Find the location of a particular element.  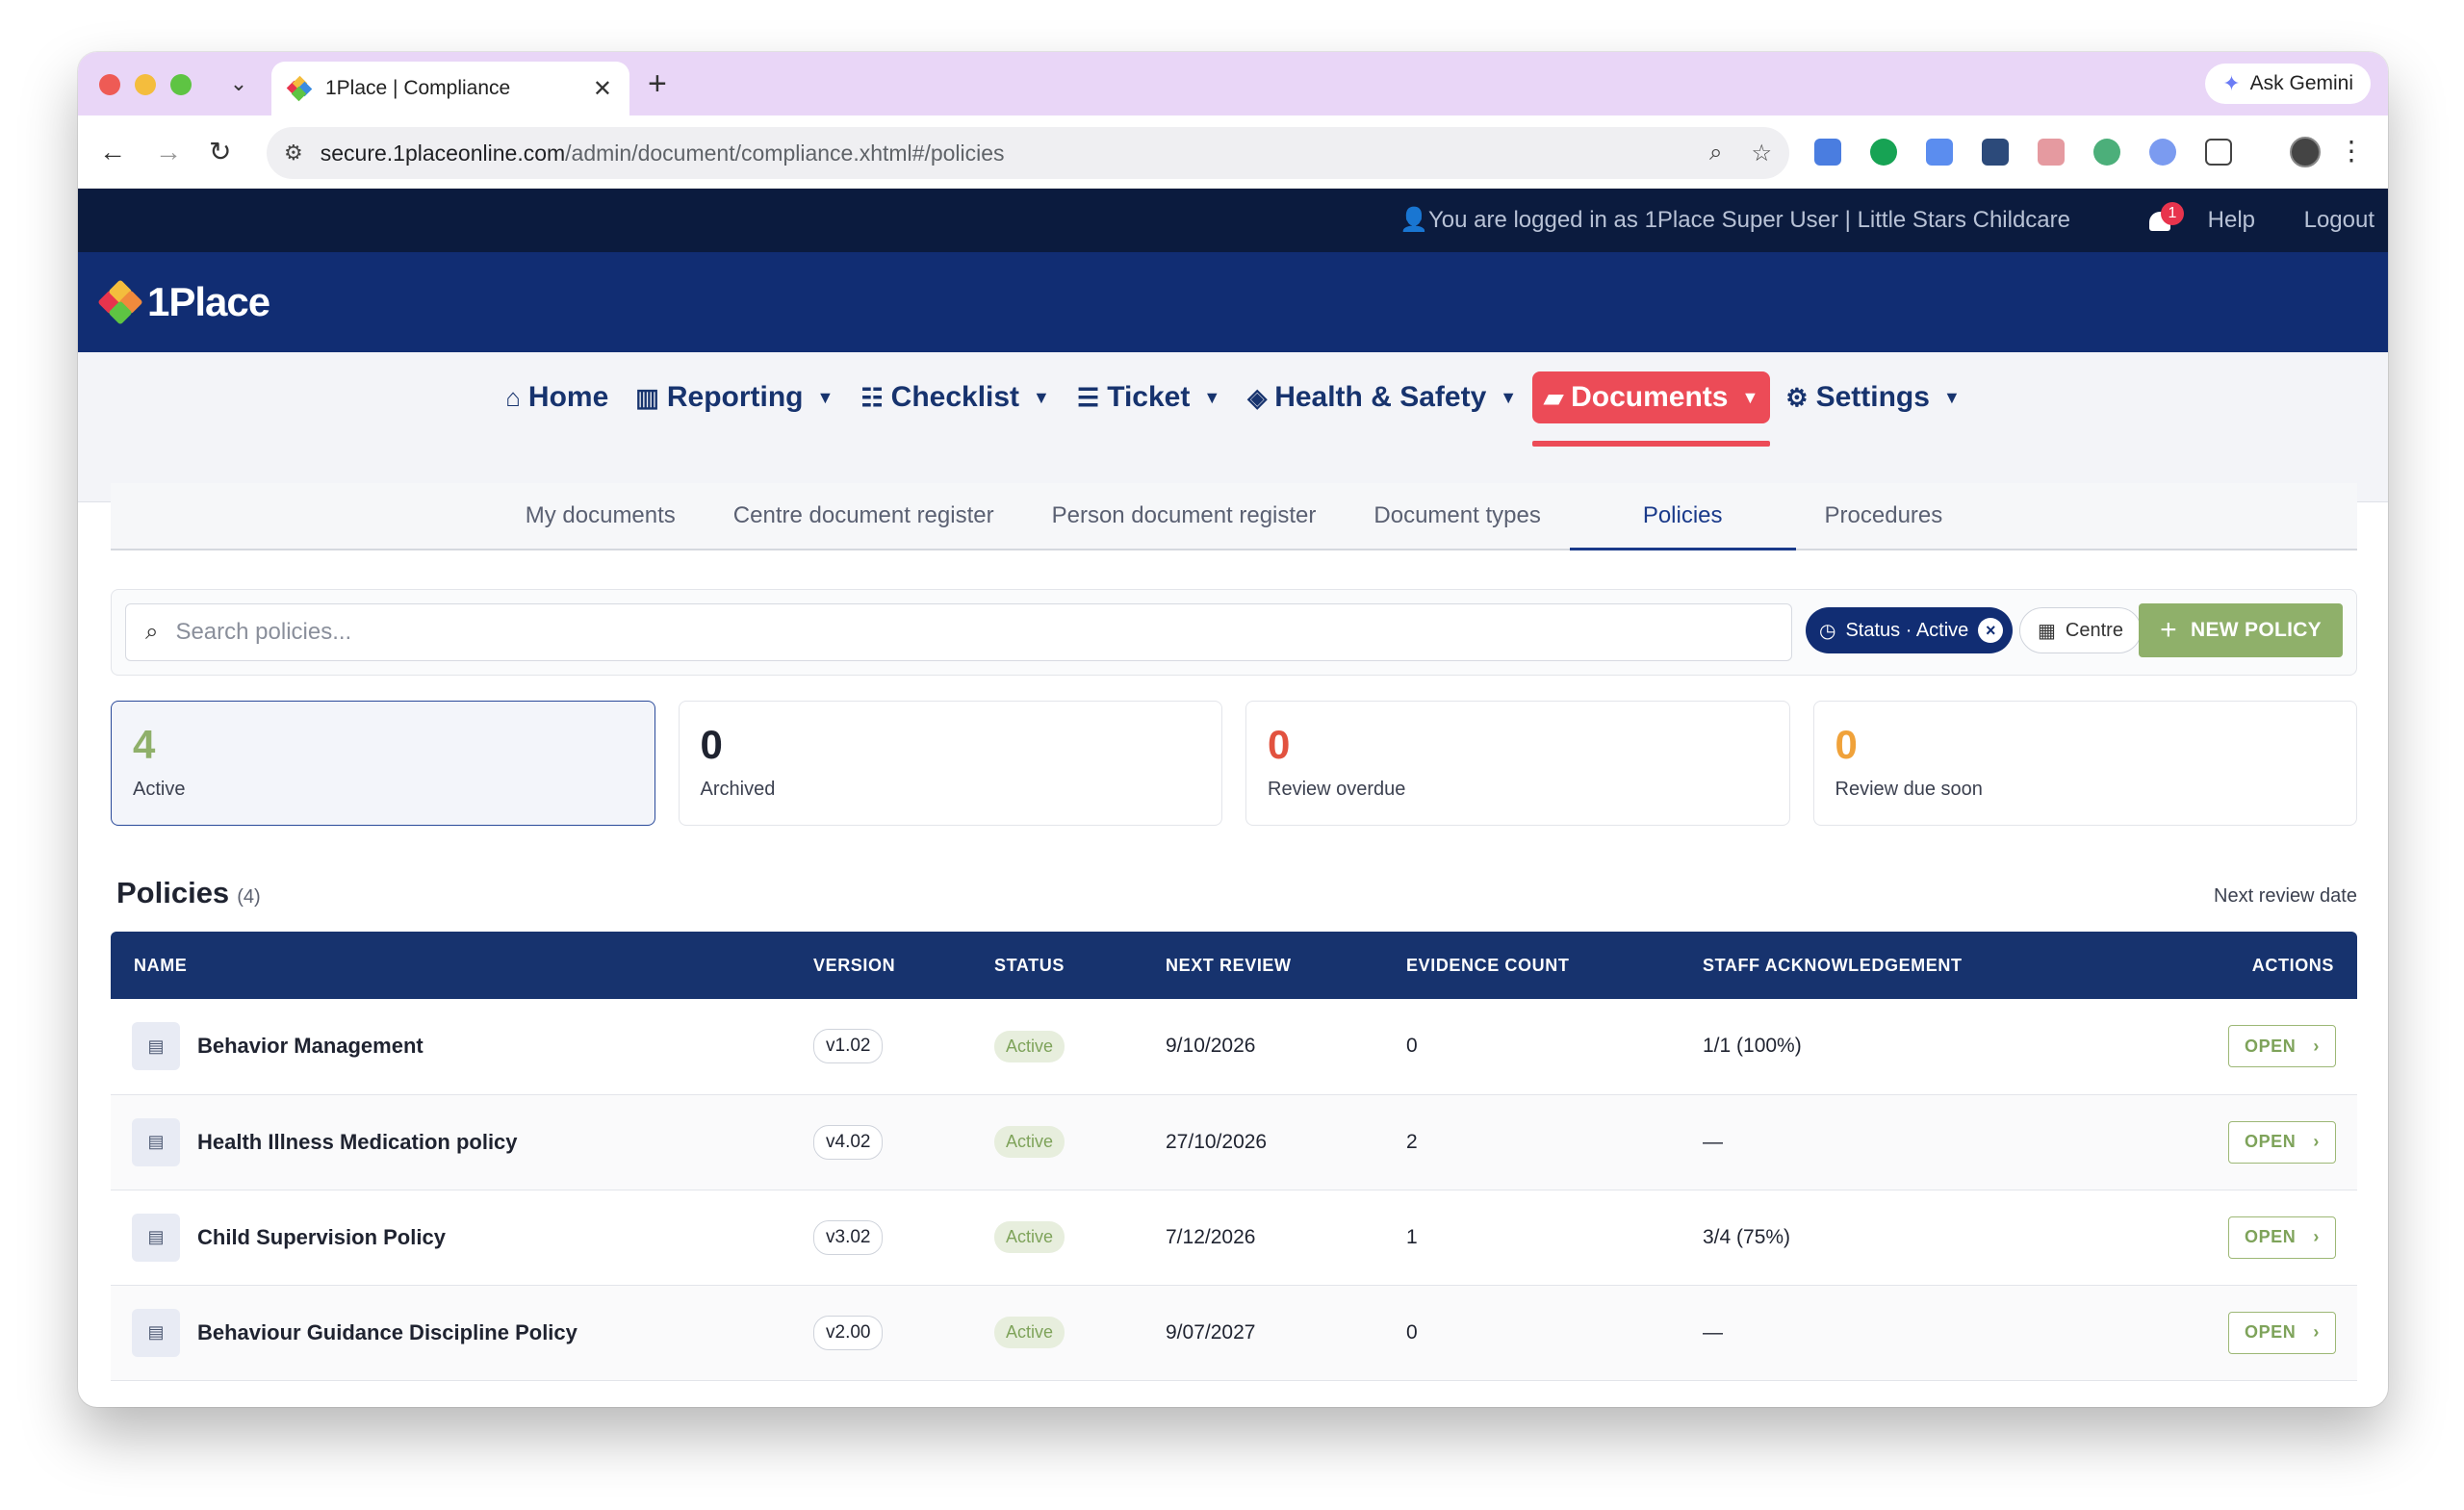

tab-search-chevron-icon: ⌄ is located at coordinates (238, 83).